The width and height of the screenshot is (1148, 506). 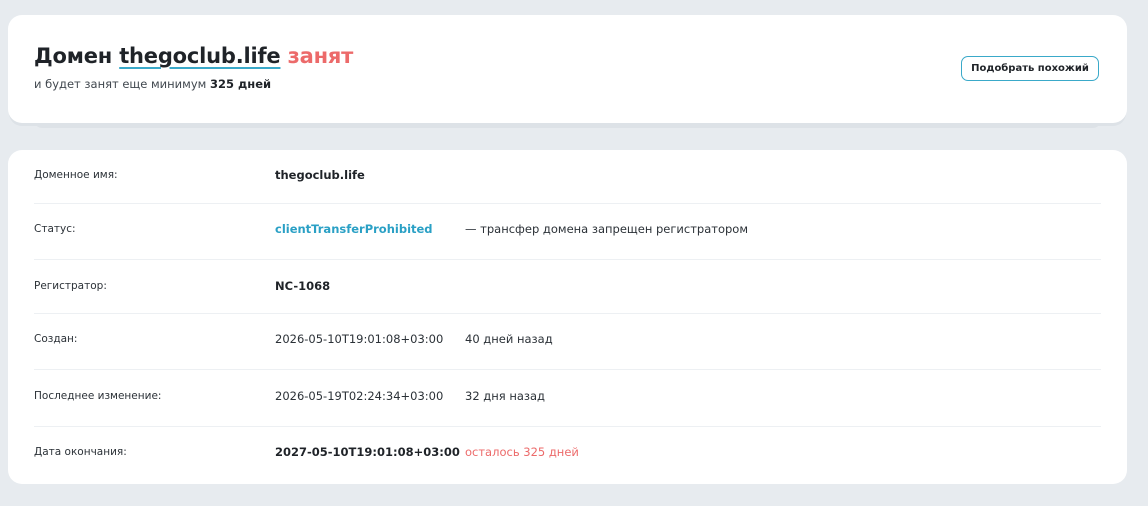 I want to click on registrar-value: NC-1068, so click(x=303, y=286).